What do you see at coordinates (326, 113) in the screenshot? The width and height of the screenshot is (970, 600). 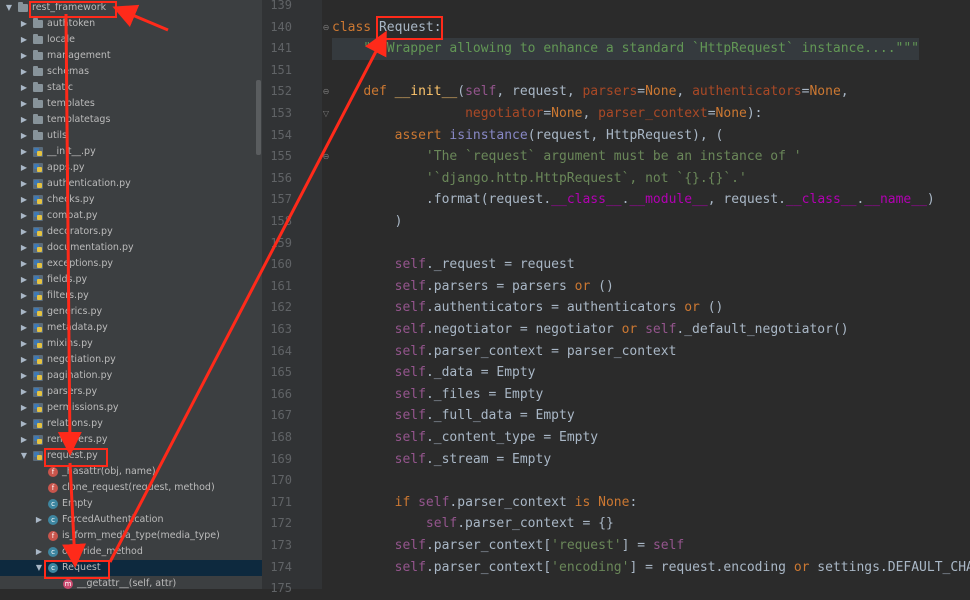 I see `fold-marker-icon: ▽` at bounding box center [326, 113].